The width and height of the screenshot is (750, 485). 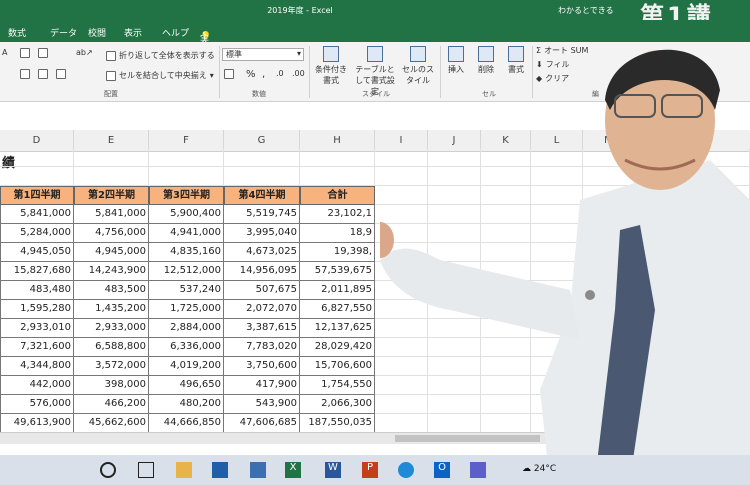 What do you see at coordinates (262, 423) in the screenshot?
I see `table-cell: 47,606,685` at bounding box center [262, 423].